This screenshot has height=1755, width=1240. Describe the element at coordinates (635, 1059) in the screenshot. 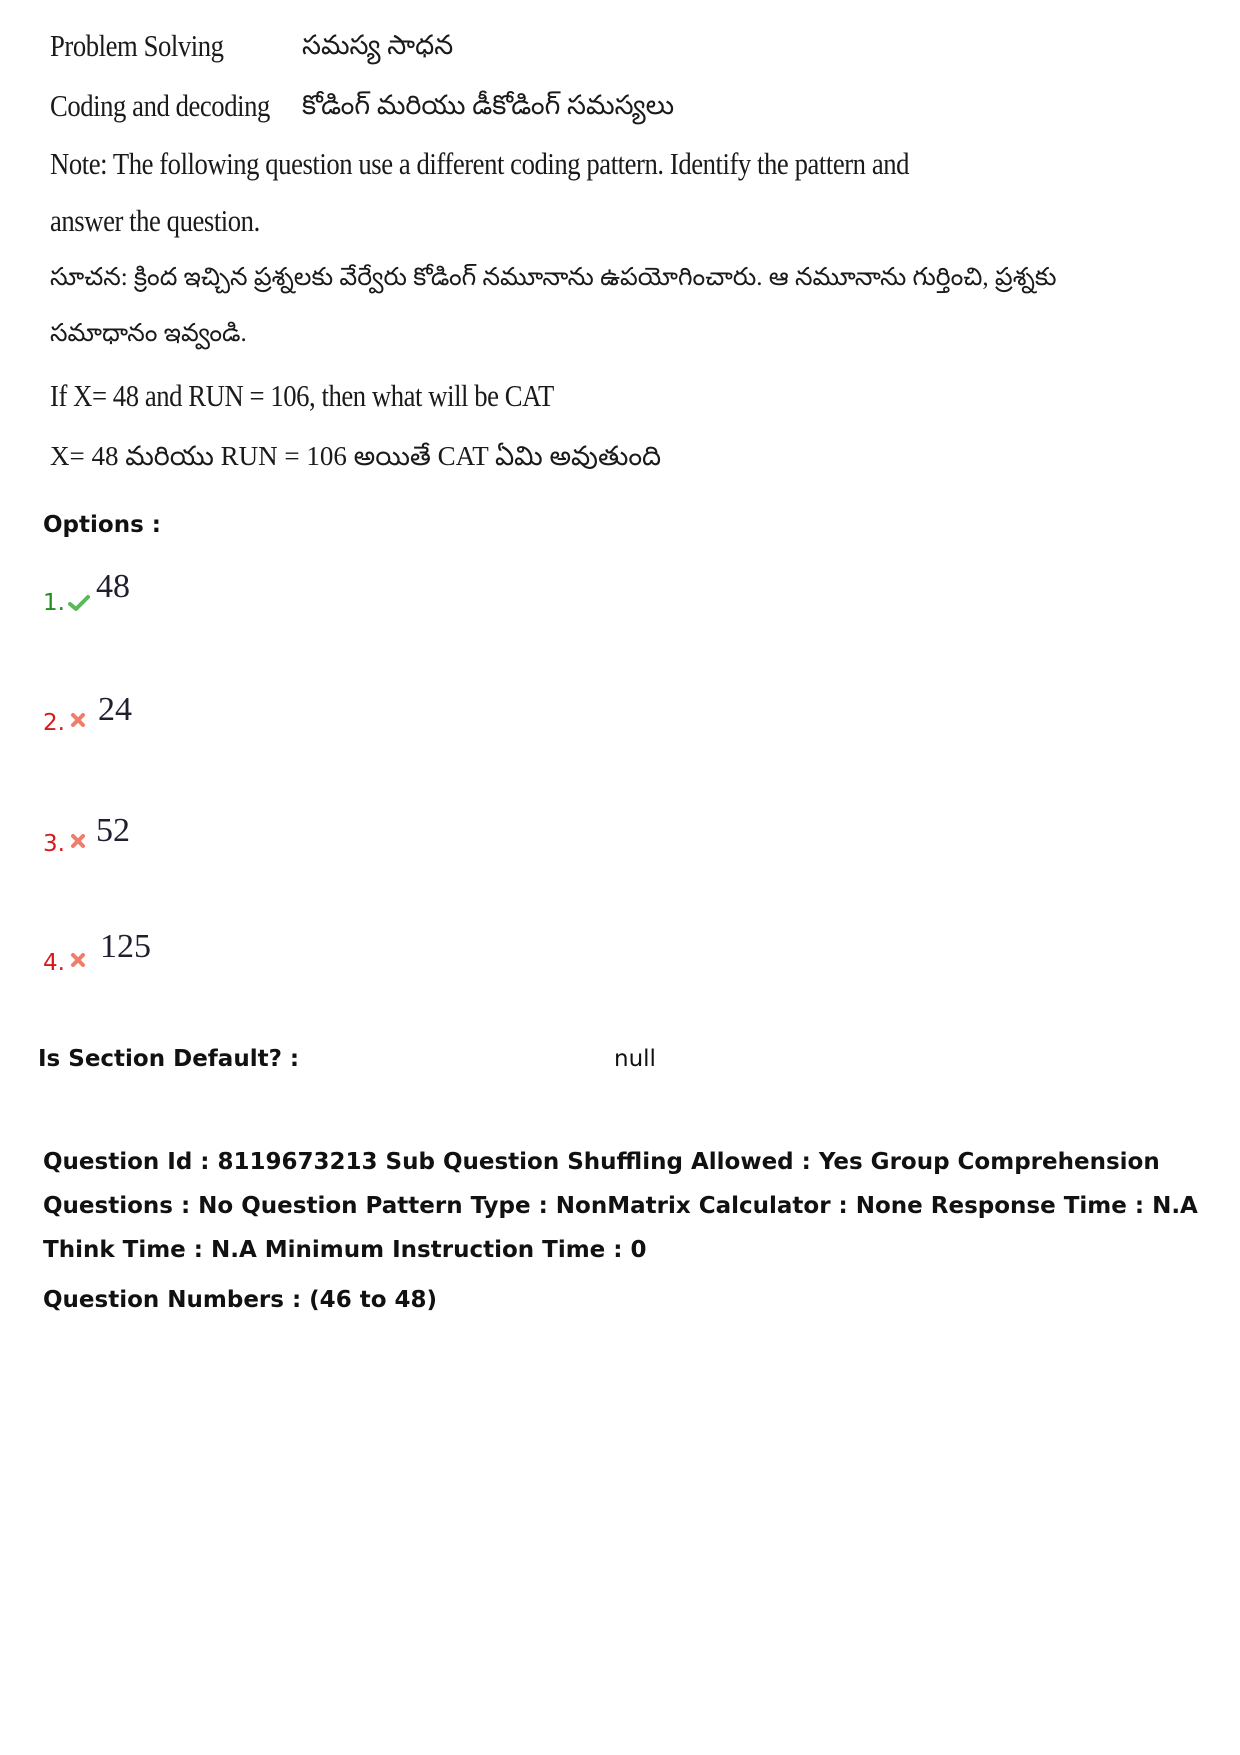

I see `section-default-value: null` at that location.